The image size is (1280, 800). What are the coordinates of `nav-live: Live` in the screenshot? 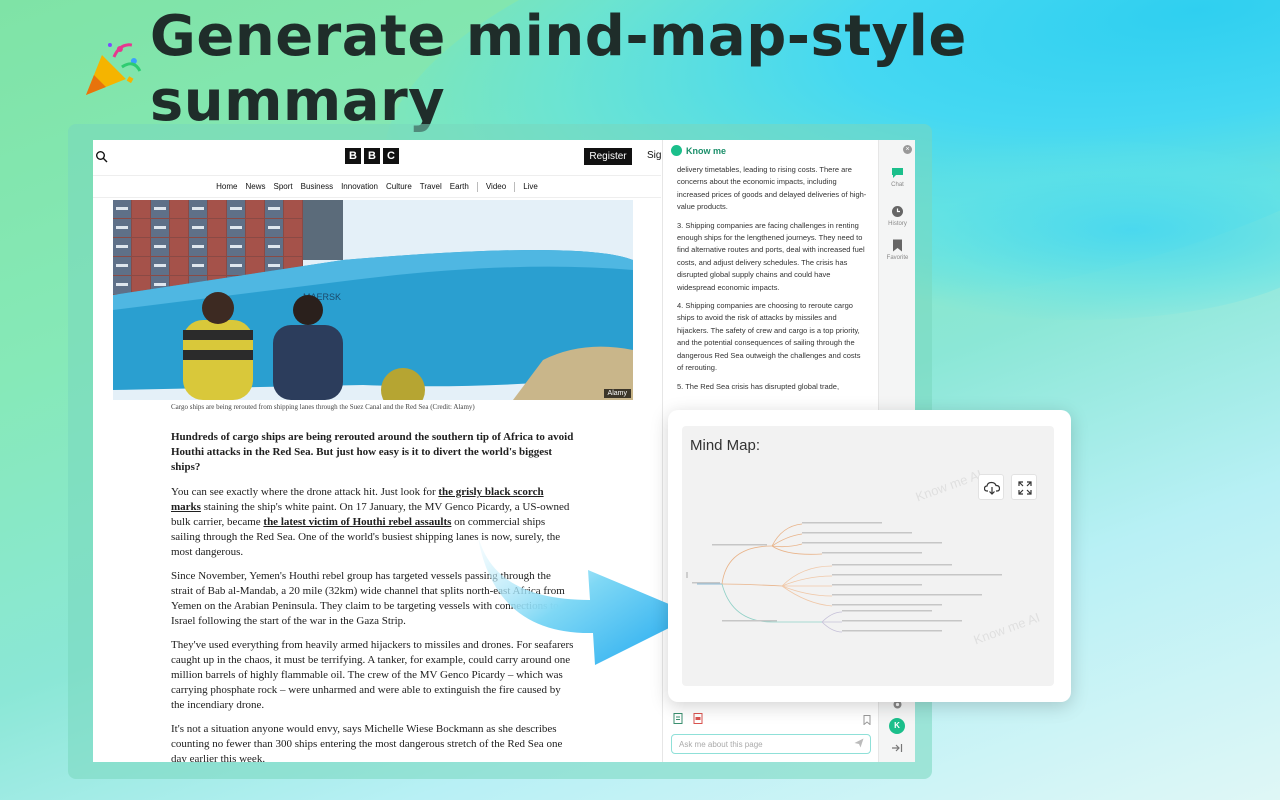 It's located at (530, 186).